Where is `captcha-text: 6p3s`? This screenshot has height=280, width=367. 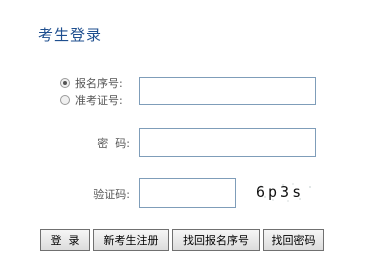 captcha-text: 6p3s is located at coordinates (280, 192).